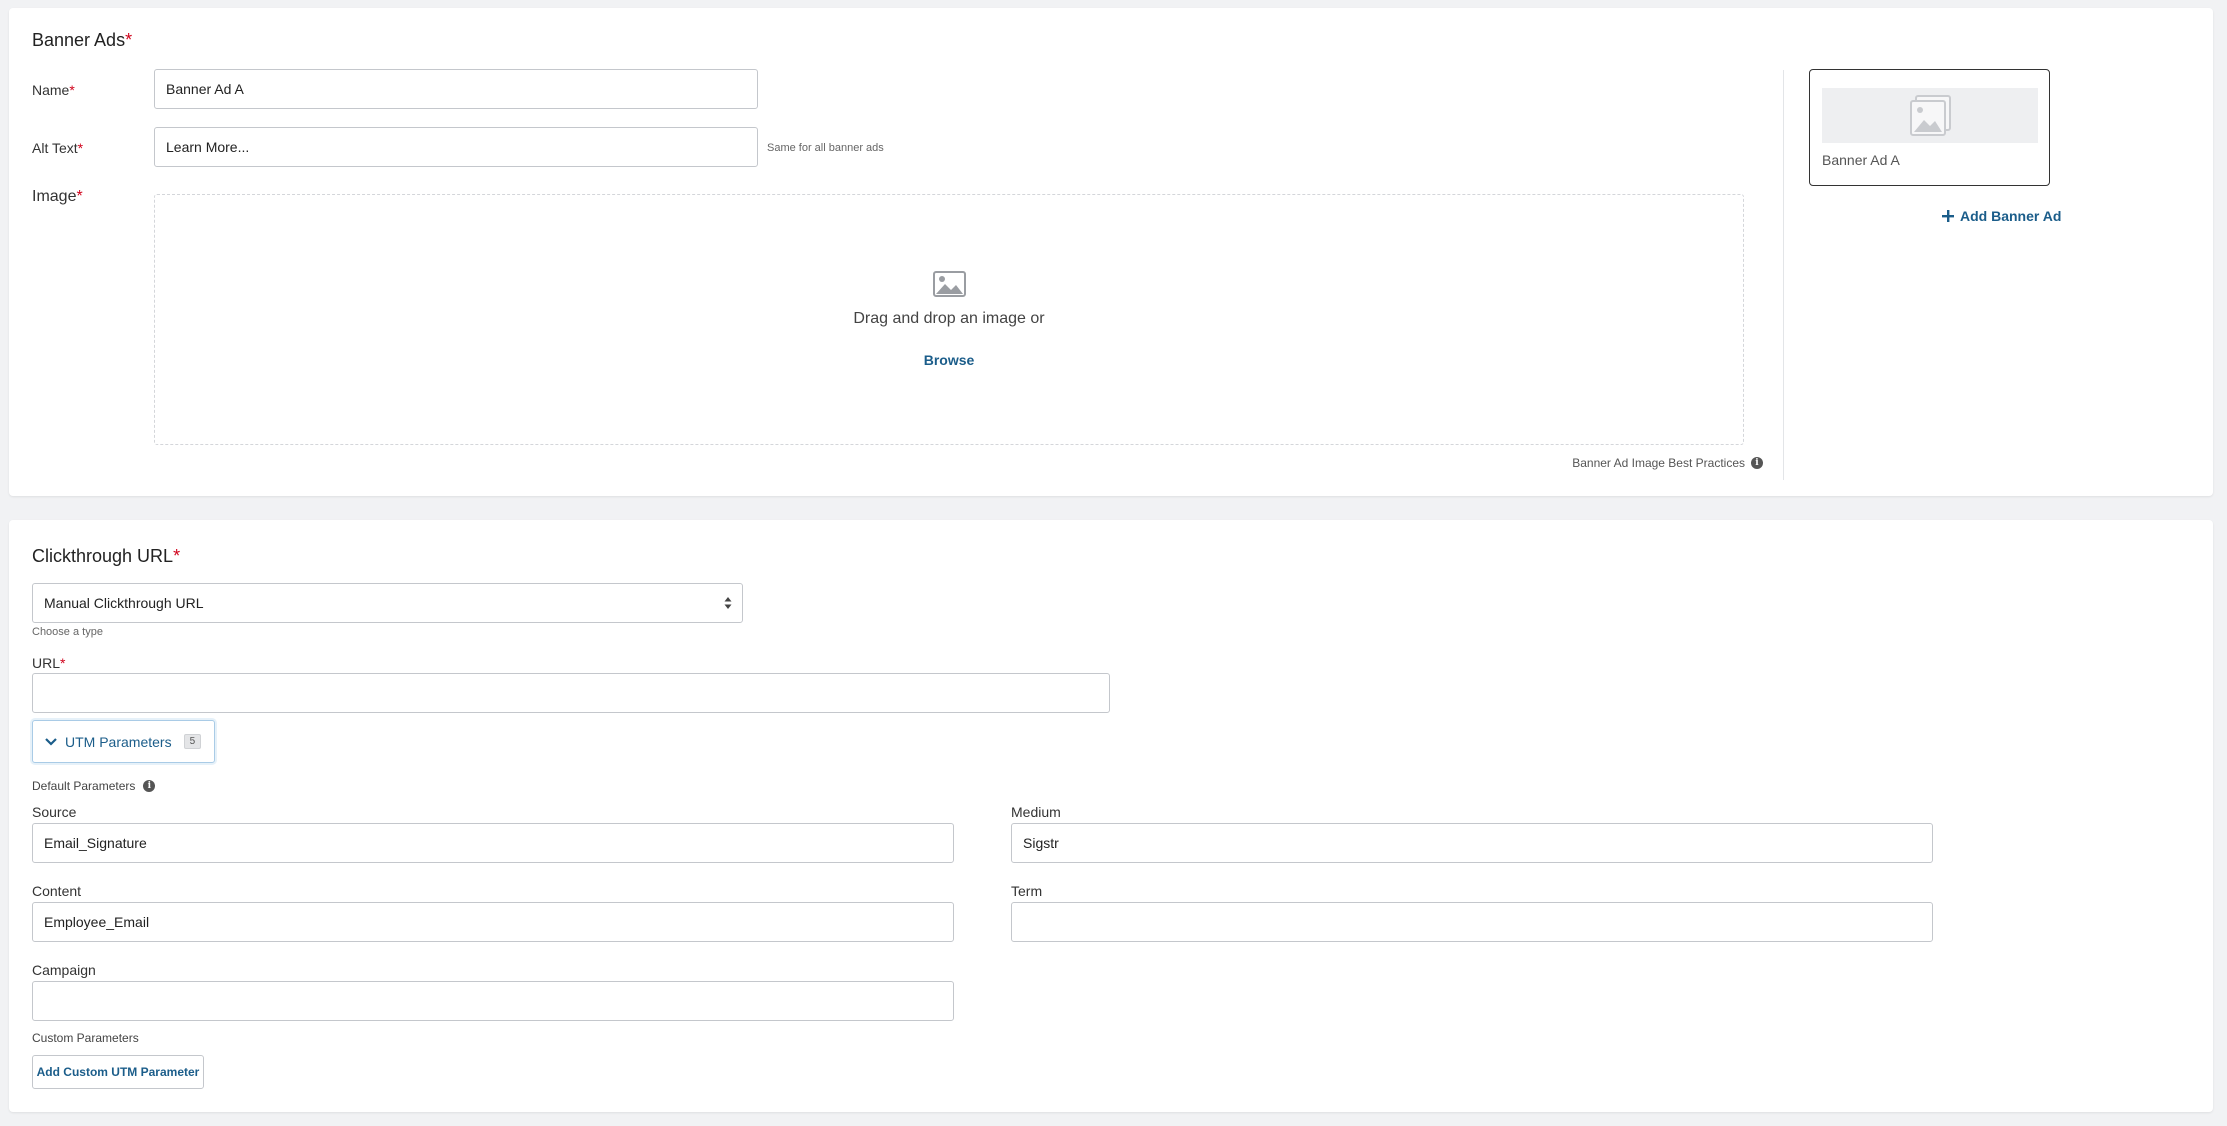 This screenshot has width=2227, height=1126. I want to click on chevron-down-icon, so click(51, 741).